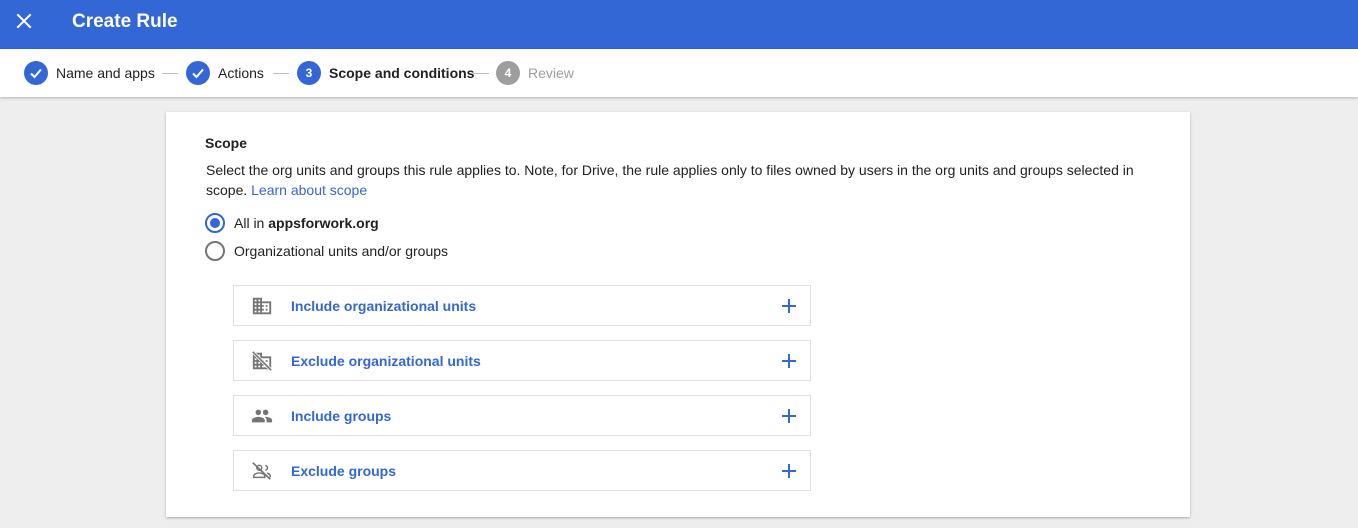 Image resolution: width=1358 pixels, height=528 pixels. Describe the element at coordinates (241, 73) in the screenshot. I see `step-label: Actions` at that location.